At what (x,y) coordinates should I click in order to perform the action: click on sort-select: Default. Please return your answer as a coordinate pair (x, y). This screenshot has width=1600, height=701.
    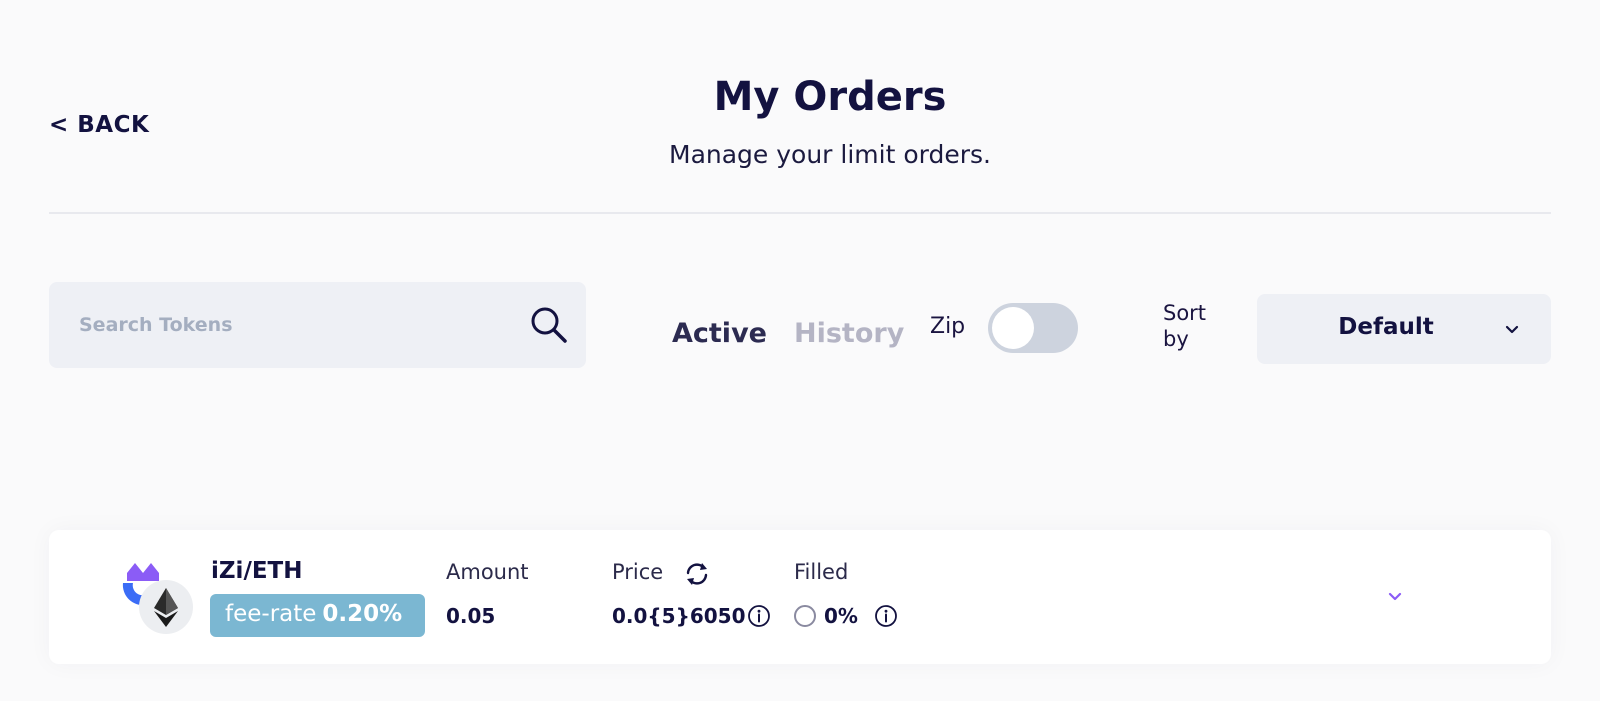
    Looking at the image, I should click on (1404, 329).